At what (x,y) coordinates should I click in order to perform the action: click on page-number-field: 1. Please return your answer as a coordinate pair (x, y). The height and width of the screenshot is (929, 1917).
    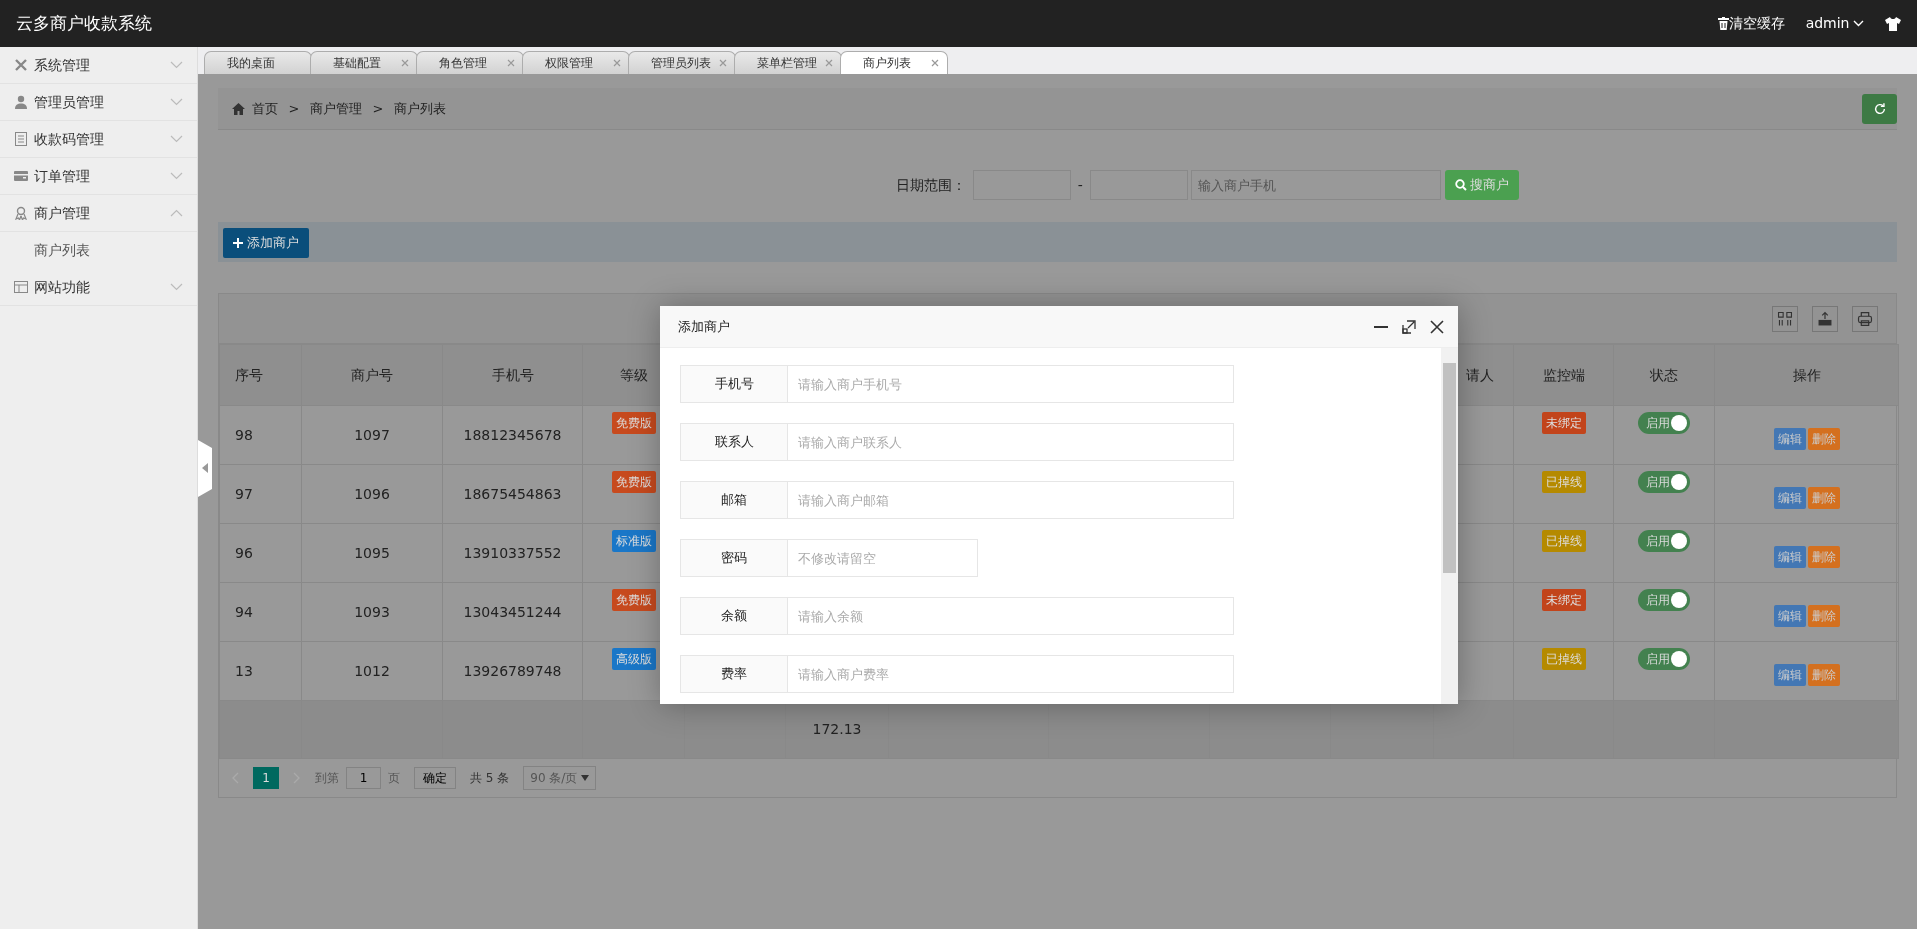
    Looking at the image, I should click on (363, 778).